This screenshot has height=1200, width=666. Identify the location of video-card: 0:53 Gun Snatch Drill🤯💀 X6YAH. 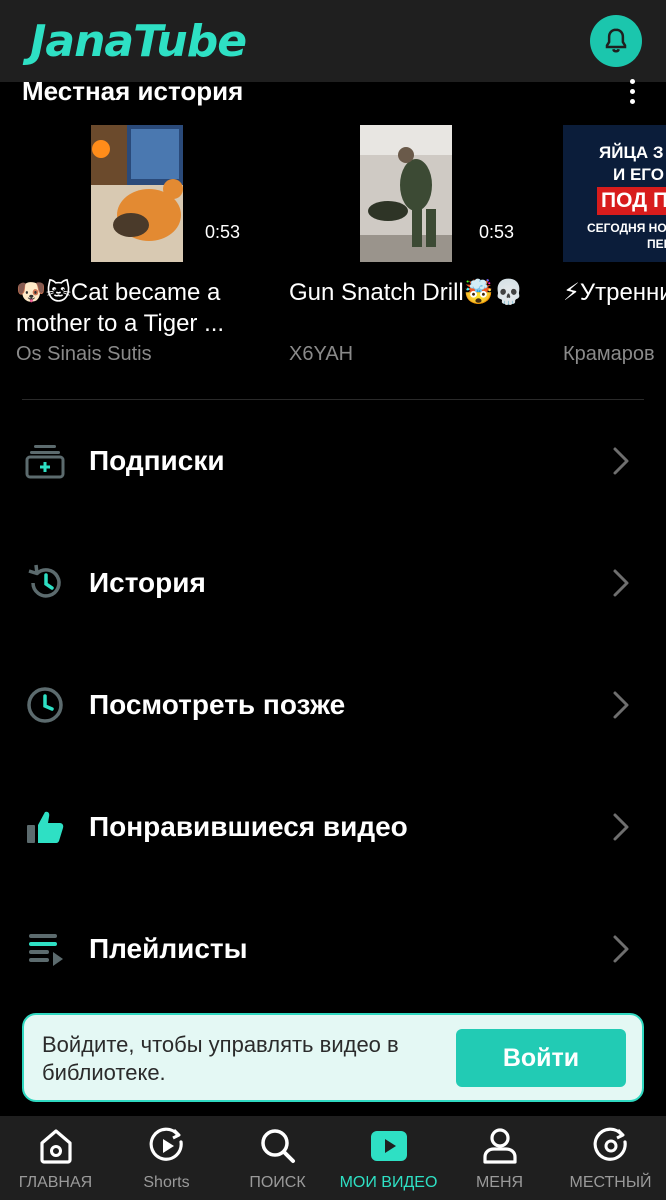
(419, 245).